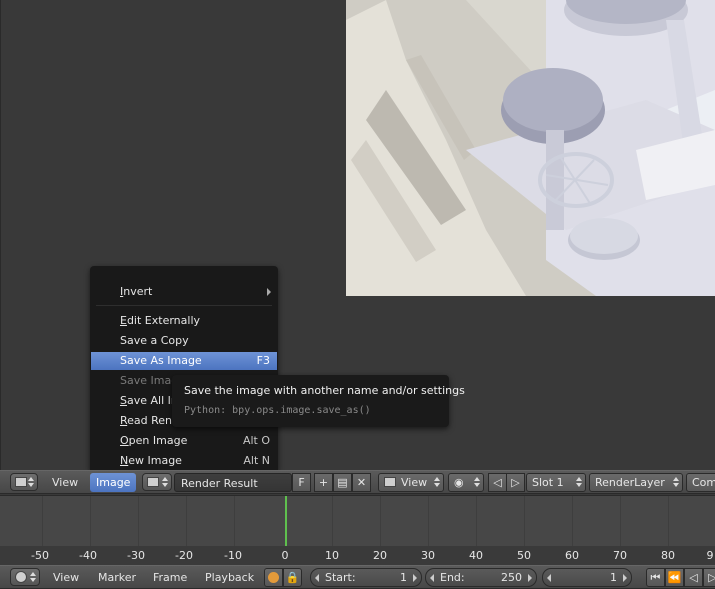 The width and height of the screenshot is (715, 589). Describe the element at coordinates (233, 482) in the screenshot. I see `image-name-field: Render Result` at that location.